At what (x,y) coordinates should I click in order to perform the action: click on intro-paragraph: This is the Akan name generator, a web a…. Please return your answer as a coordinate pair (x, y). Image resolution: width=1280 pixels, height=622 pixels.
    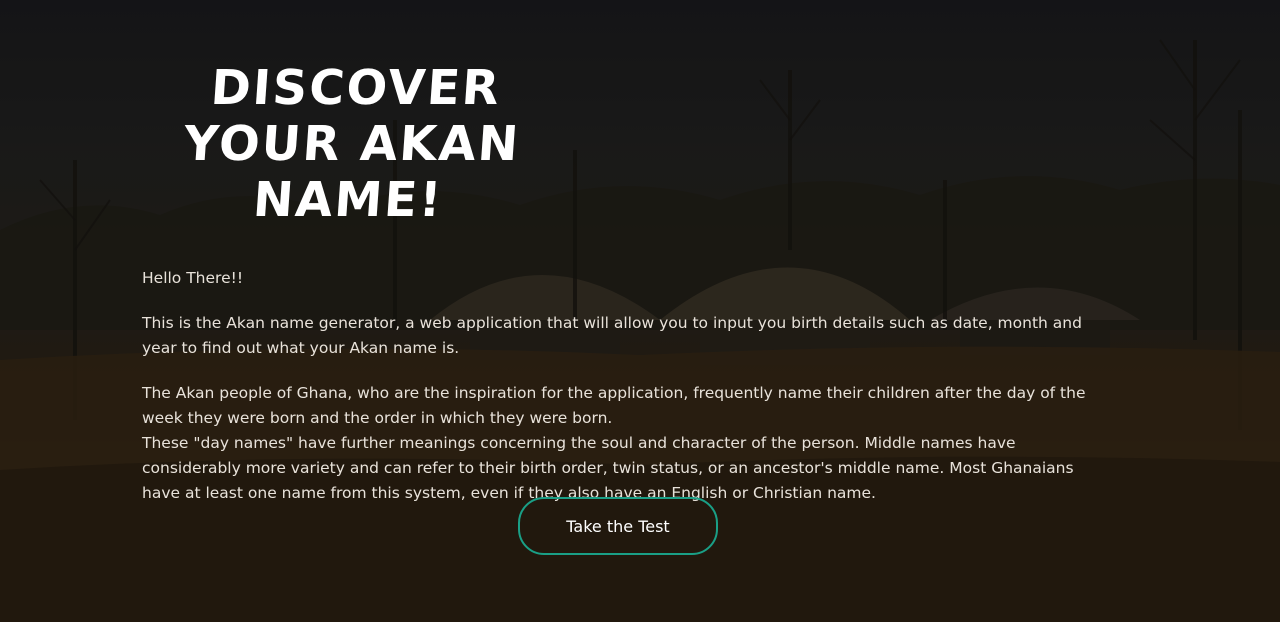
    Looking at the image, I should click on (612, 335).